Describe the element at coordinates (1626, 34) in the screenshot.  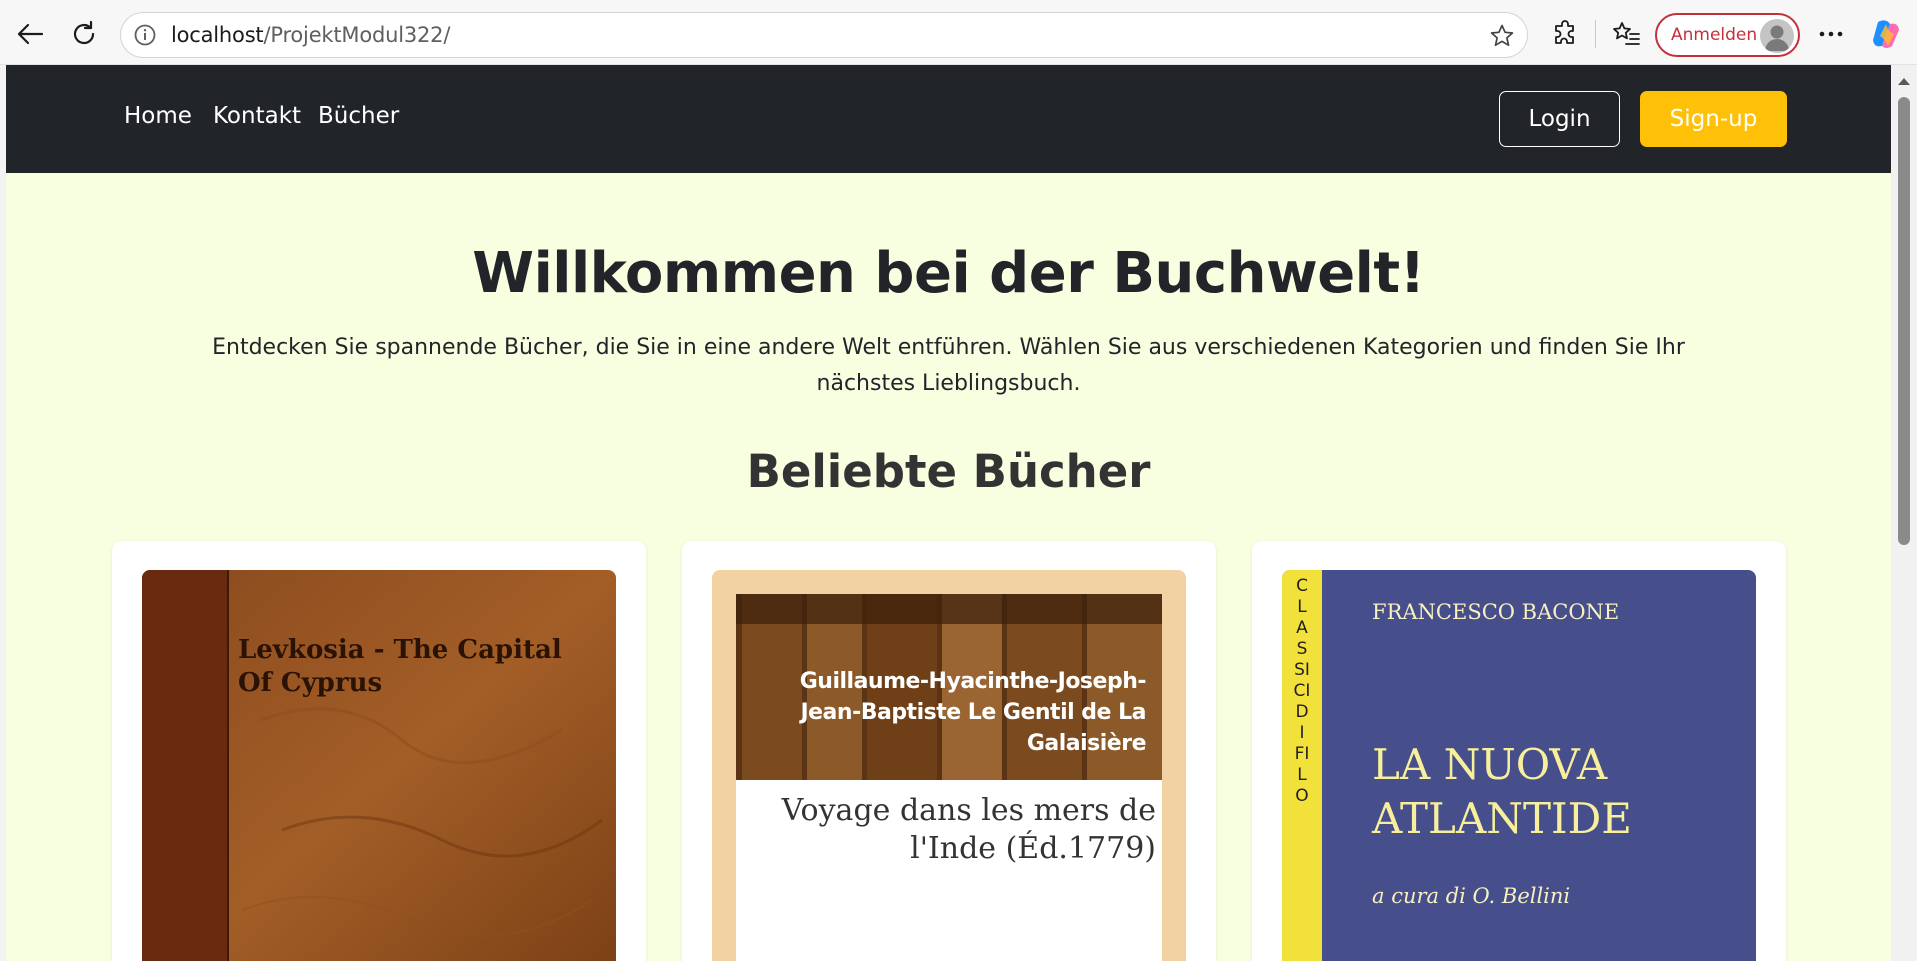
I see `favorites-list-icon` at that location.